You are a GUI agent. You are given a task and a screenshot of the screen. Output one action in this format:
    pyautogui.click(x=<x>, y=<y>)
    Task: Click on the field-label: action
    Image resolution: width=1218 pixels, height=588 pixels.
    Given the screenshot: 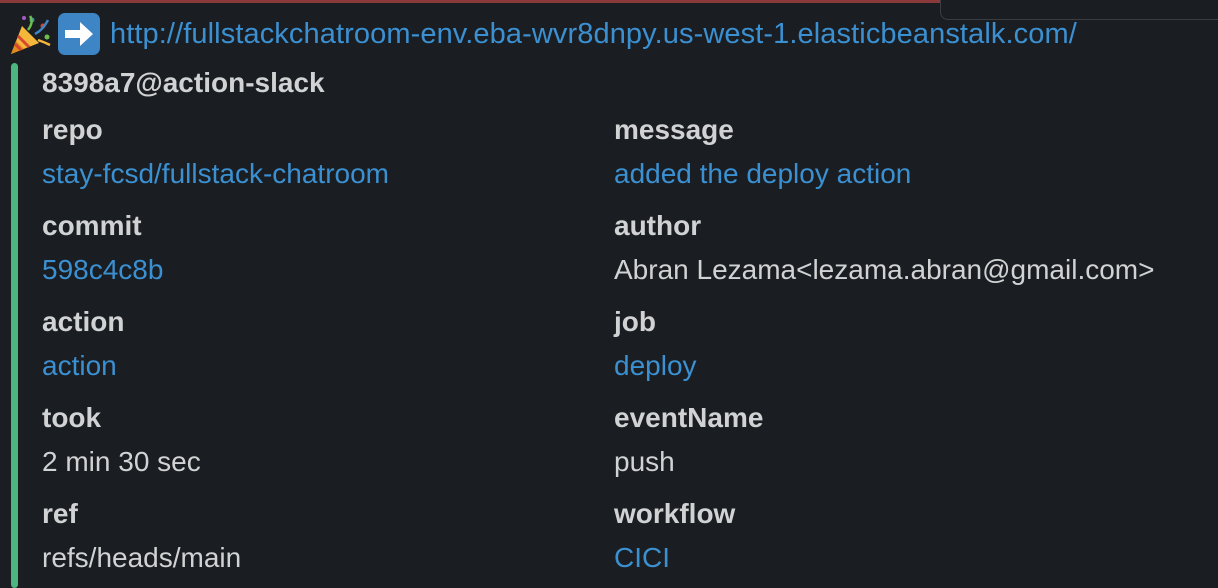 What is the action you would take?
    pyautogui.click(x=83, y=321)
    